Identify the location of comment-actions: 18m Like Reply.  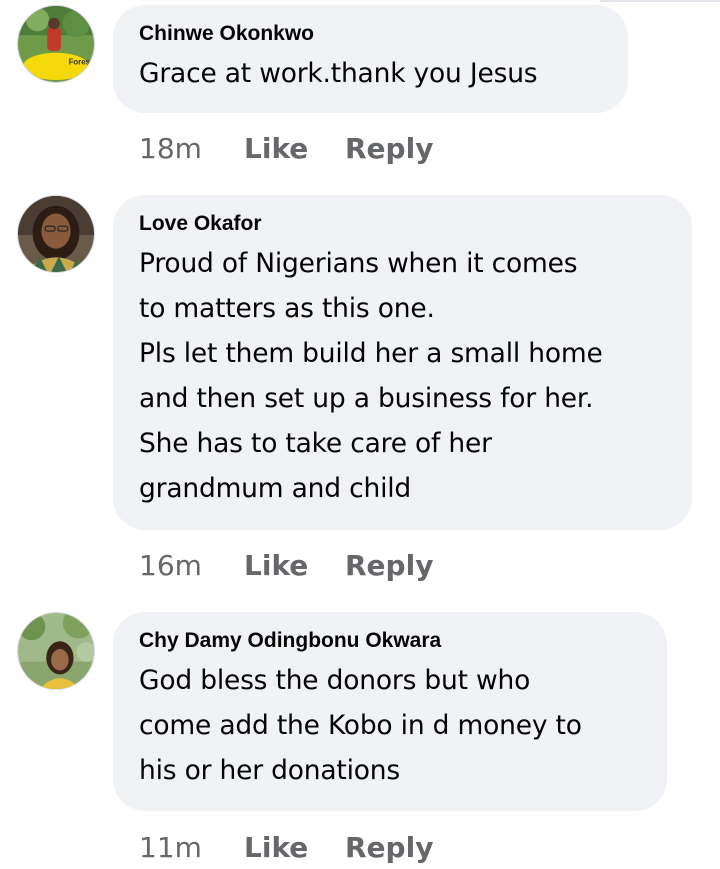
(286, 148).